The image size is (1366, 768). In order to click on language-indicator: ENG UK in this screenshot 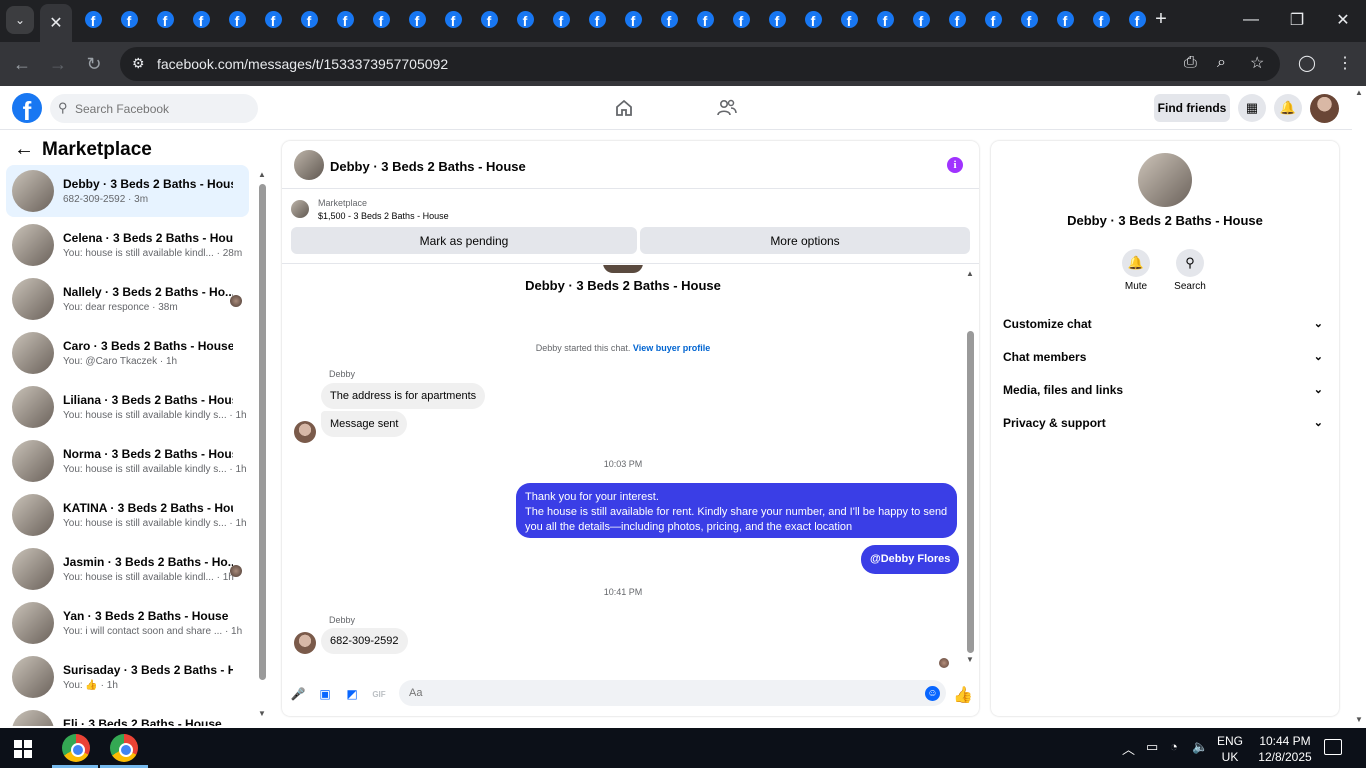, I will do `click(1230, 749)`.